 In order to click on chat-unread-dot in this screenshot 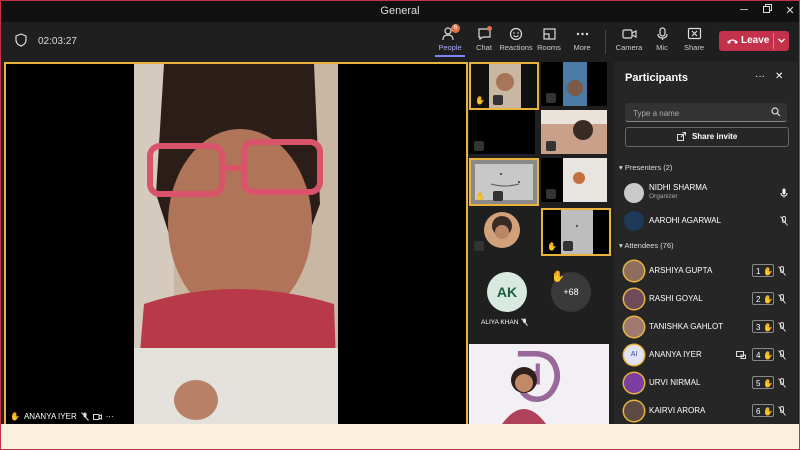, I will do `click(489, 28)`.